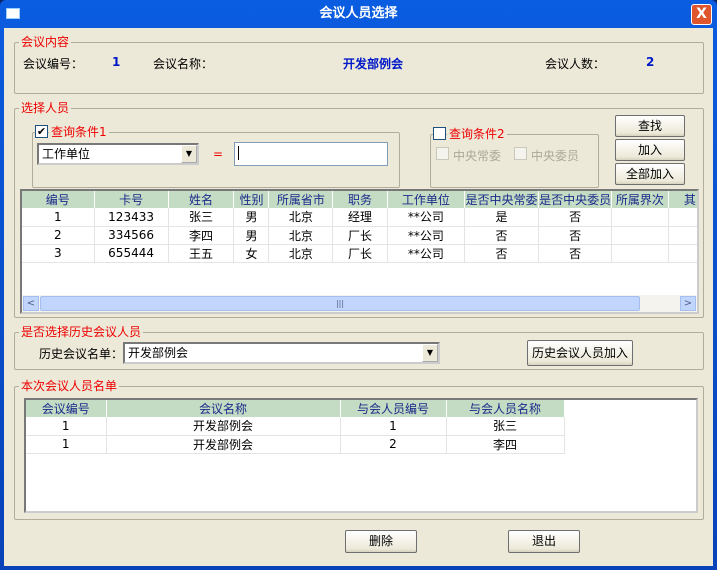 The width and height of the screenshot is (717, 570). What do you see at coordinates (650, 150) in the screenshot?
I see `add-button: 加入` at bounding box center [650, 150].